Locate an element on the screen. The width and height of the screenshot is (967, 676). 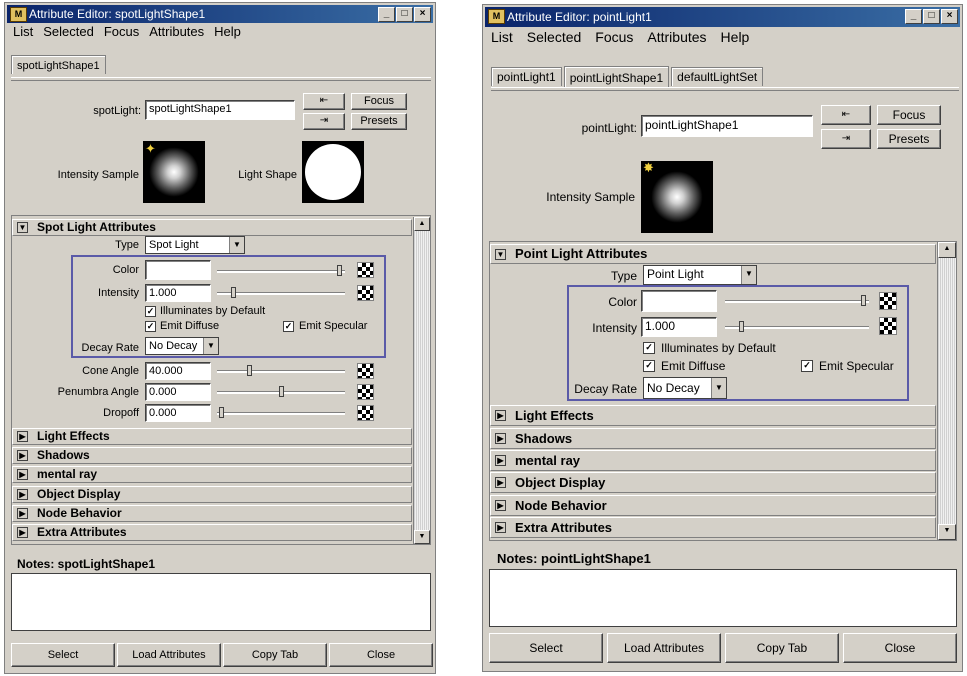
penumbra-angle-field: 0.000 is located at coordinates (178, 392).